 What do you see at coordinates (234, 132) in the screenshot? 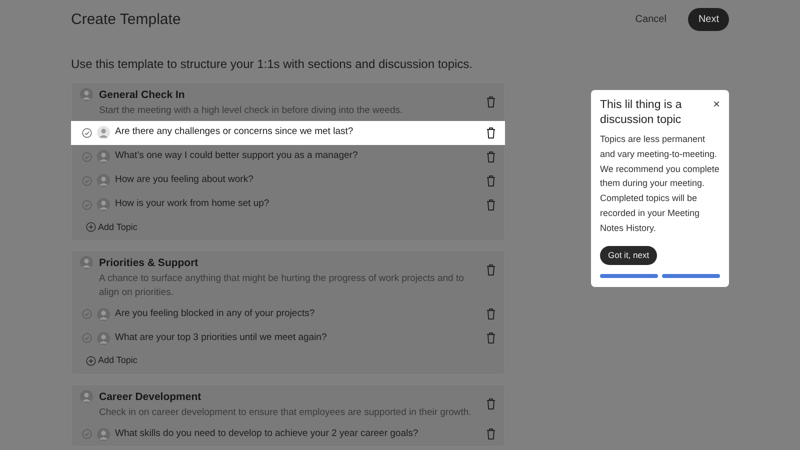
I see `topic-text: Are there any challenges or concerns since we met last?` at bounding box center [234, 132].